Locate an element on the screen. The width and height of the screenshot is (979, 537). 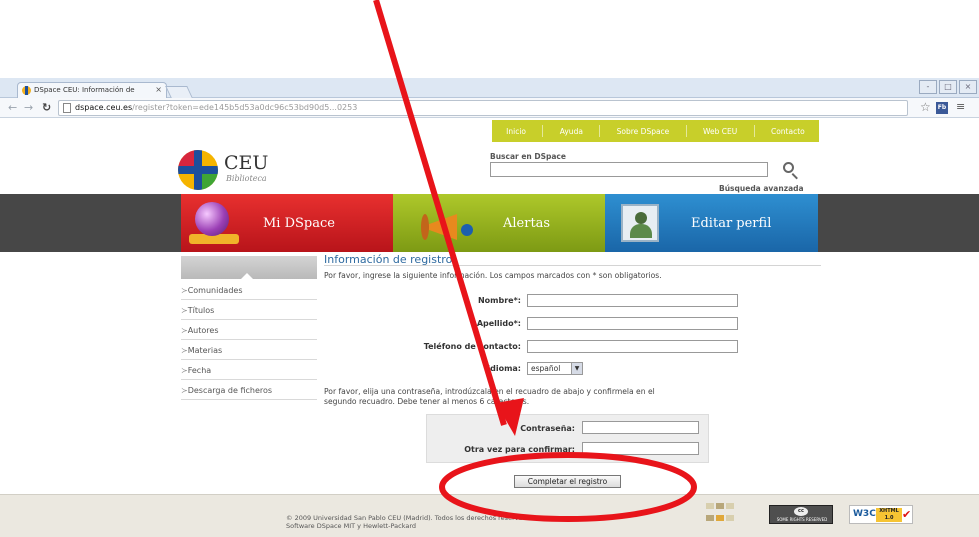
minimize-button: - is located at coordinates (928, 87).